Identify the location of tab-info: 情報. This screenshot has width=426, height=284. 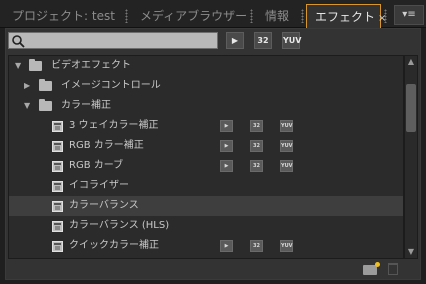
(271, 16).